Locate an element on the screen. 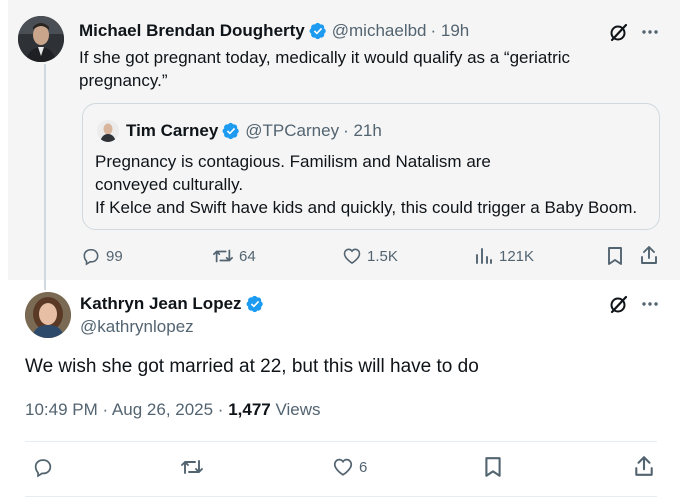 The height and width of the screenshot is (502, 680). views-label: Views is located at coordinates (298, 409).